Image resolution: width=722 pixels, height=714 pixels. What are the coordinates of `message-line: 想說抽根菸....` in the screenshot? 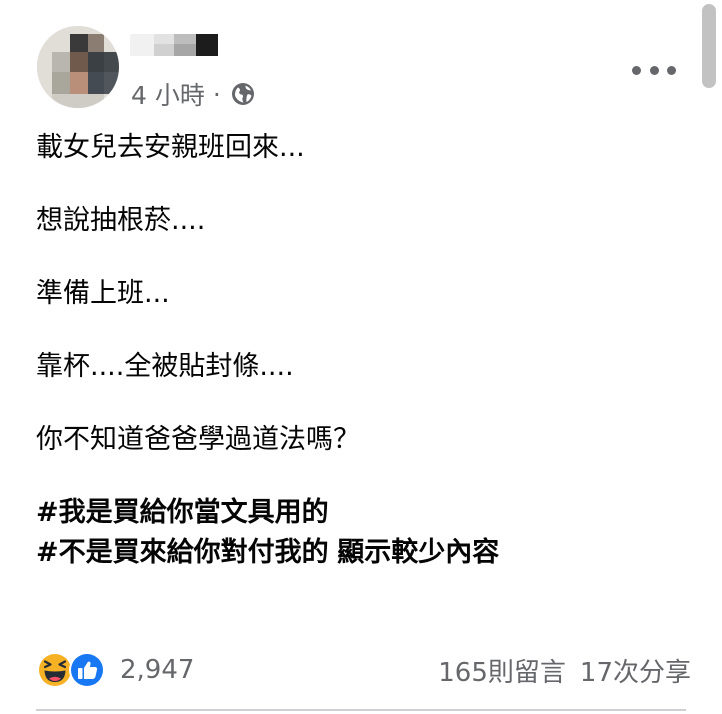 It's located at (121, 220).